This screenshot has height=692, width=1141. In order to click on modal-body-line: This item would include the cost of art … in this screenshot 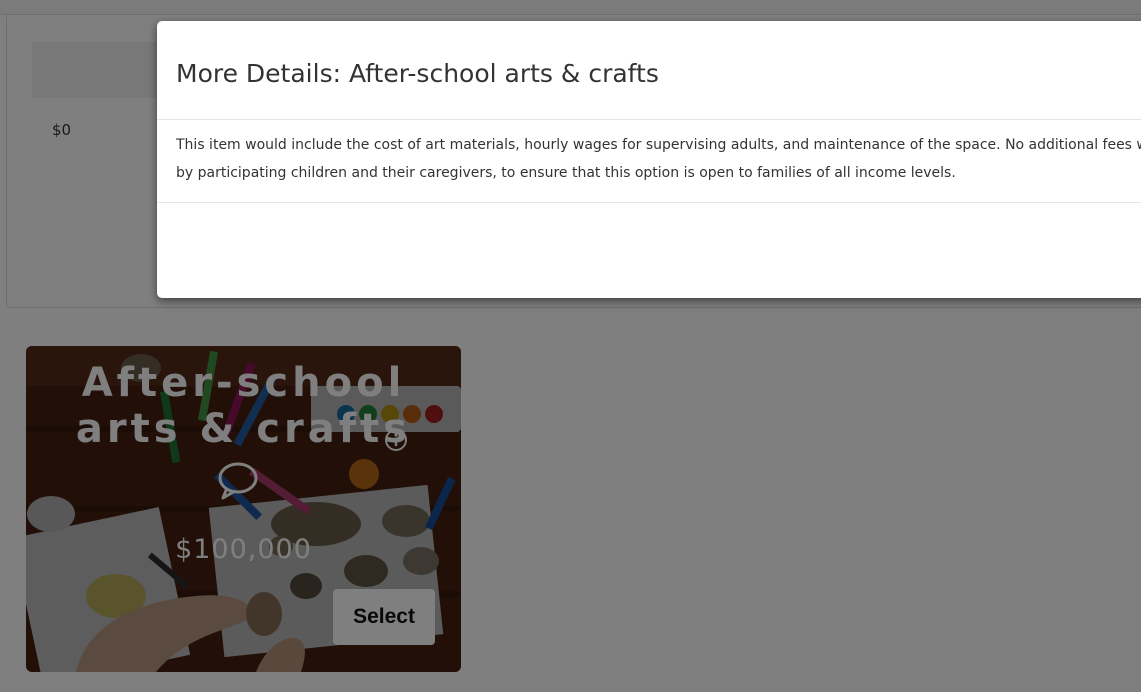, I will do `click(658, 145)`.